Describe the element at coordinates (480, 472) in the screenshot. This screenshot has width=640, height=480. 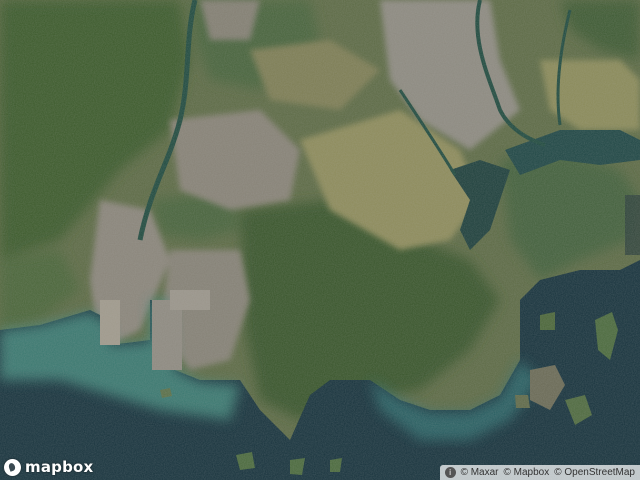
I see `attribution-maxar-link: © Maxar` at that location.